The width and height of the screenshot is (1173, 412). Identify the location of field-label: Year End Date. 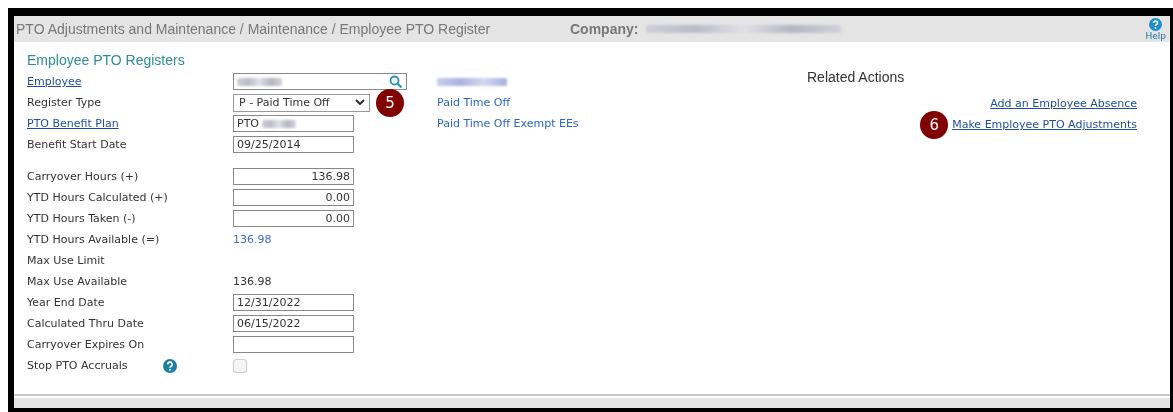
(66, 302).